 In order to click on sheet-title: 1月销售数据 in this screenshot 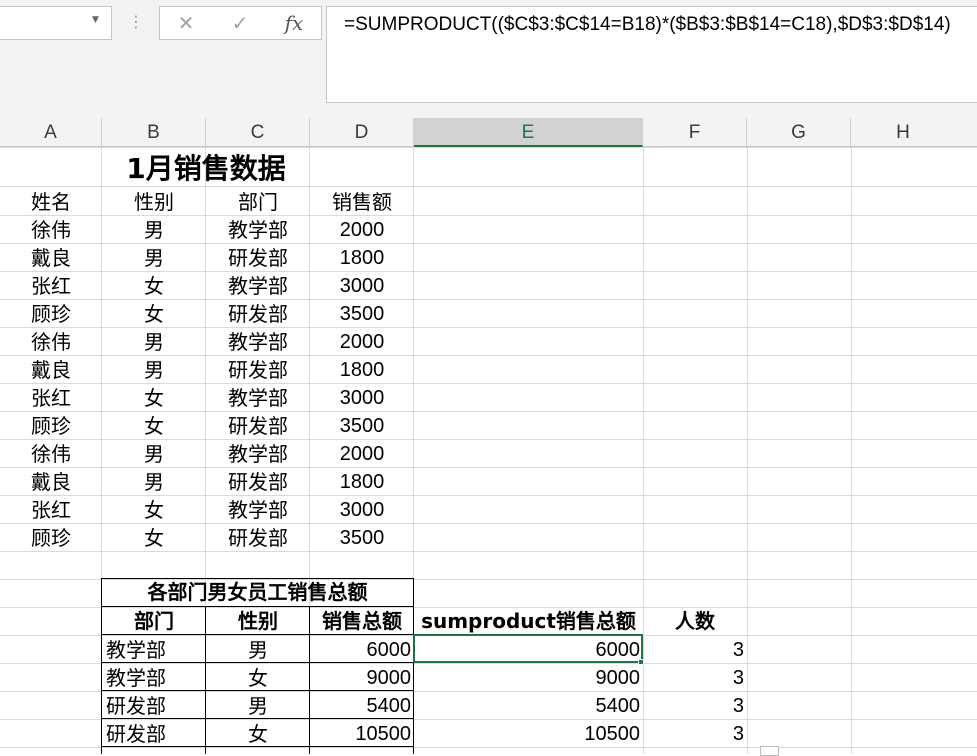, I will do `click(206, 169)`.